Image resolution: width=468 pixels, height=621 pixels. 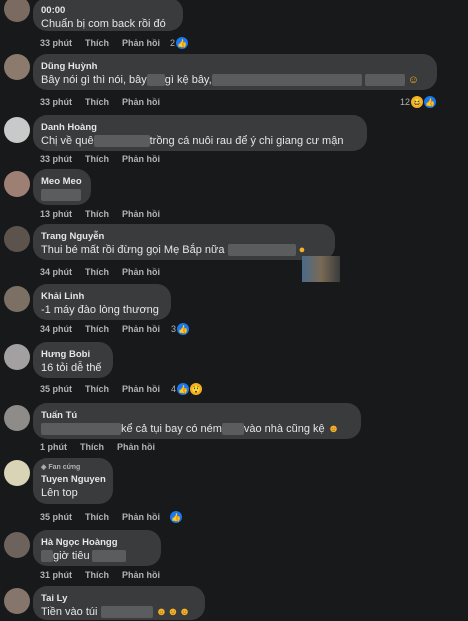 I want to click on commenter-name: Danh Hoàng, so click(x=199, y=127).